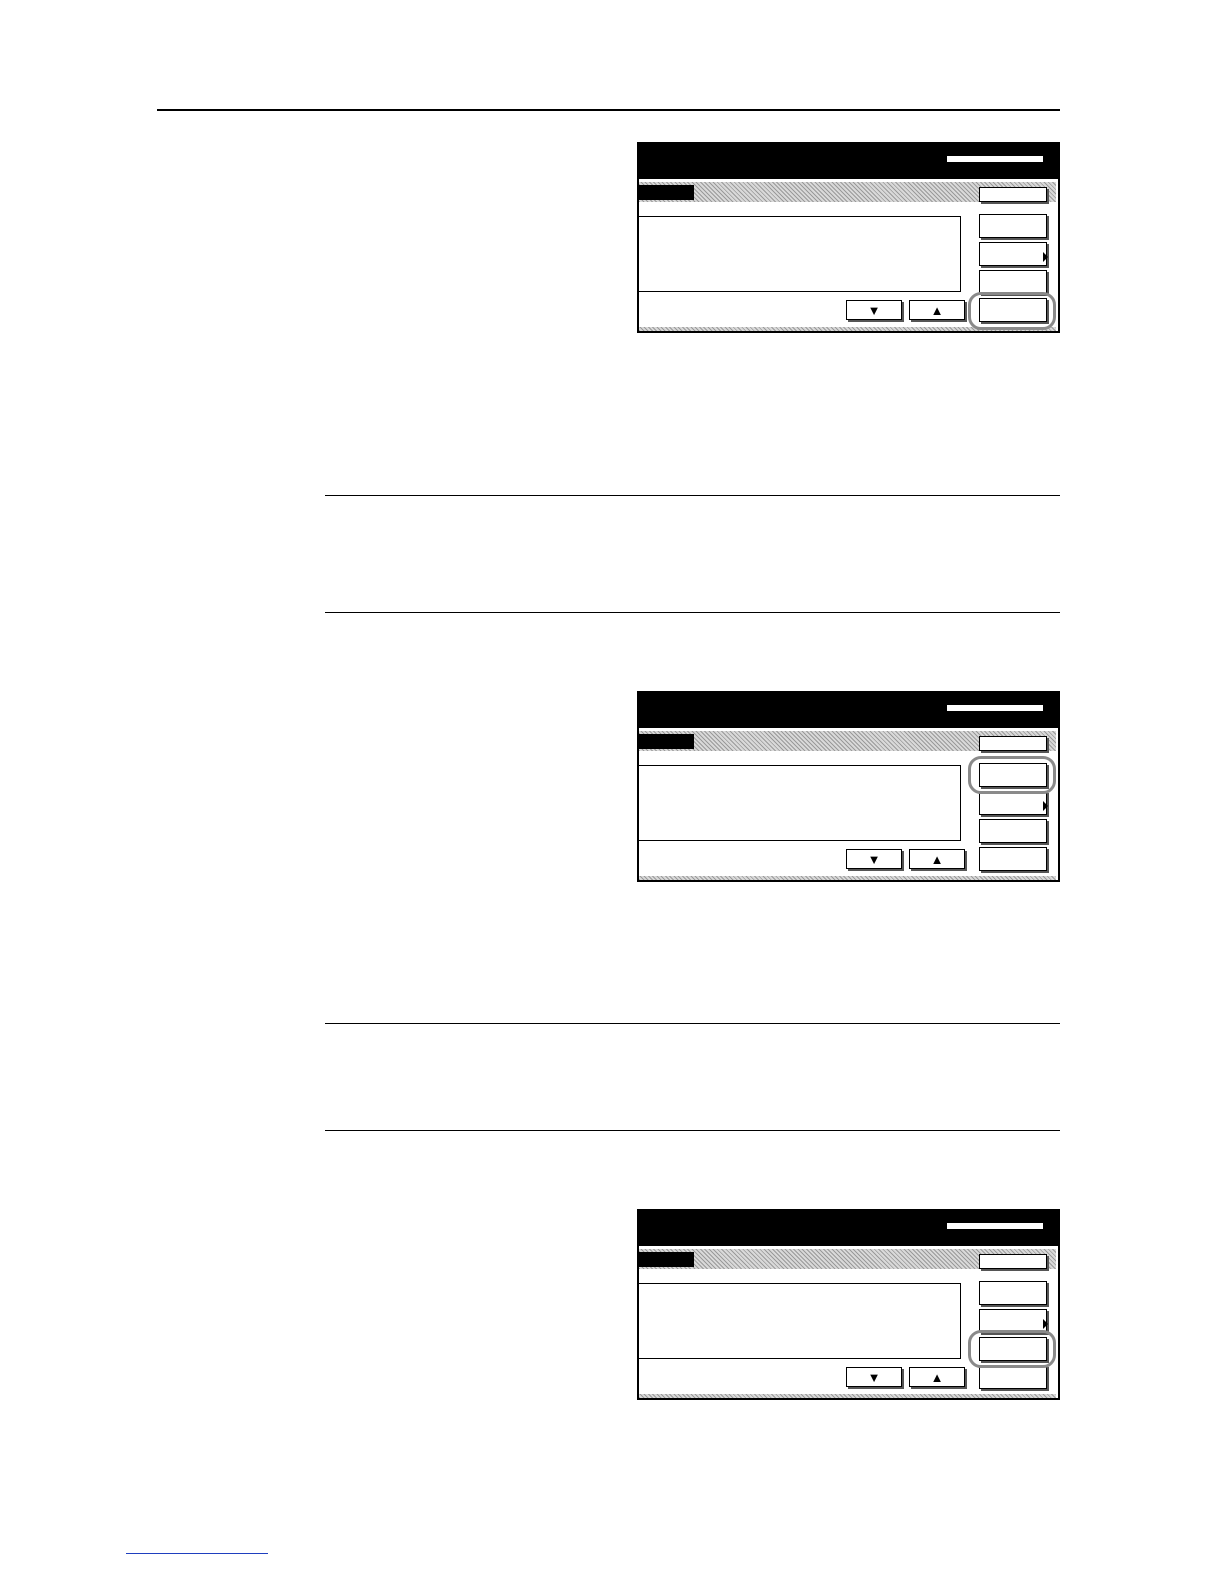  What do you see at coordinates (608, 110) in the screenshot?
I see `header-rule` at bounding box center [608, 110].